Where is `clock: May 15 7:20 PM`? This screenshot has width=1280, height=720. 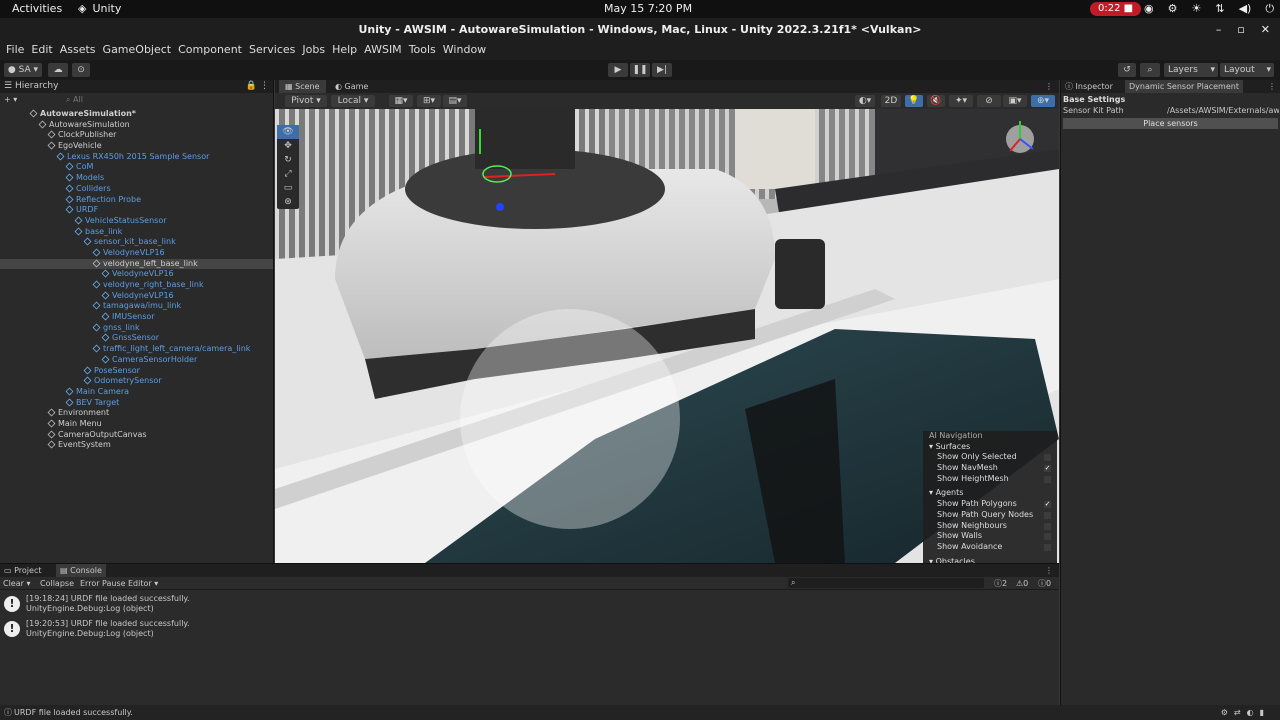 clock: May 15 7:20 PM is located at coordinates (648, 8).